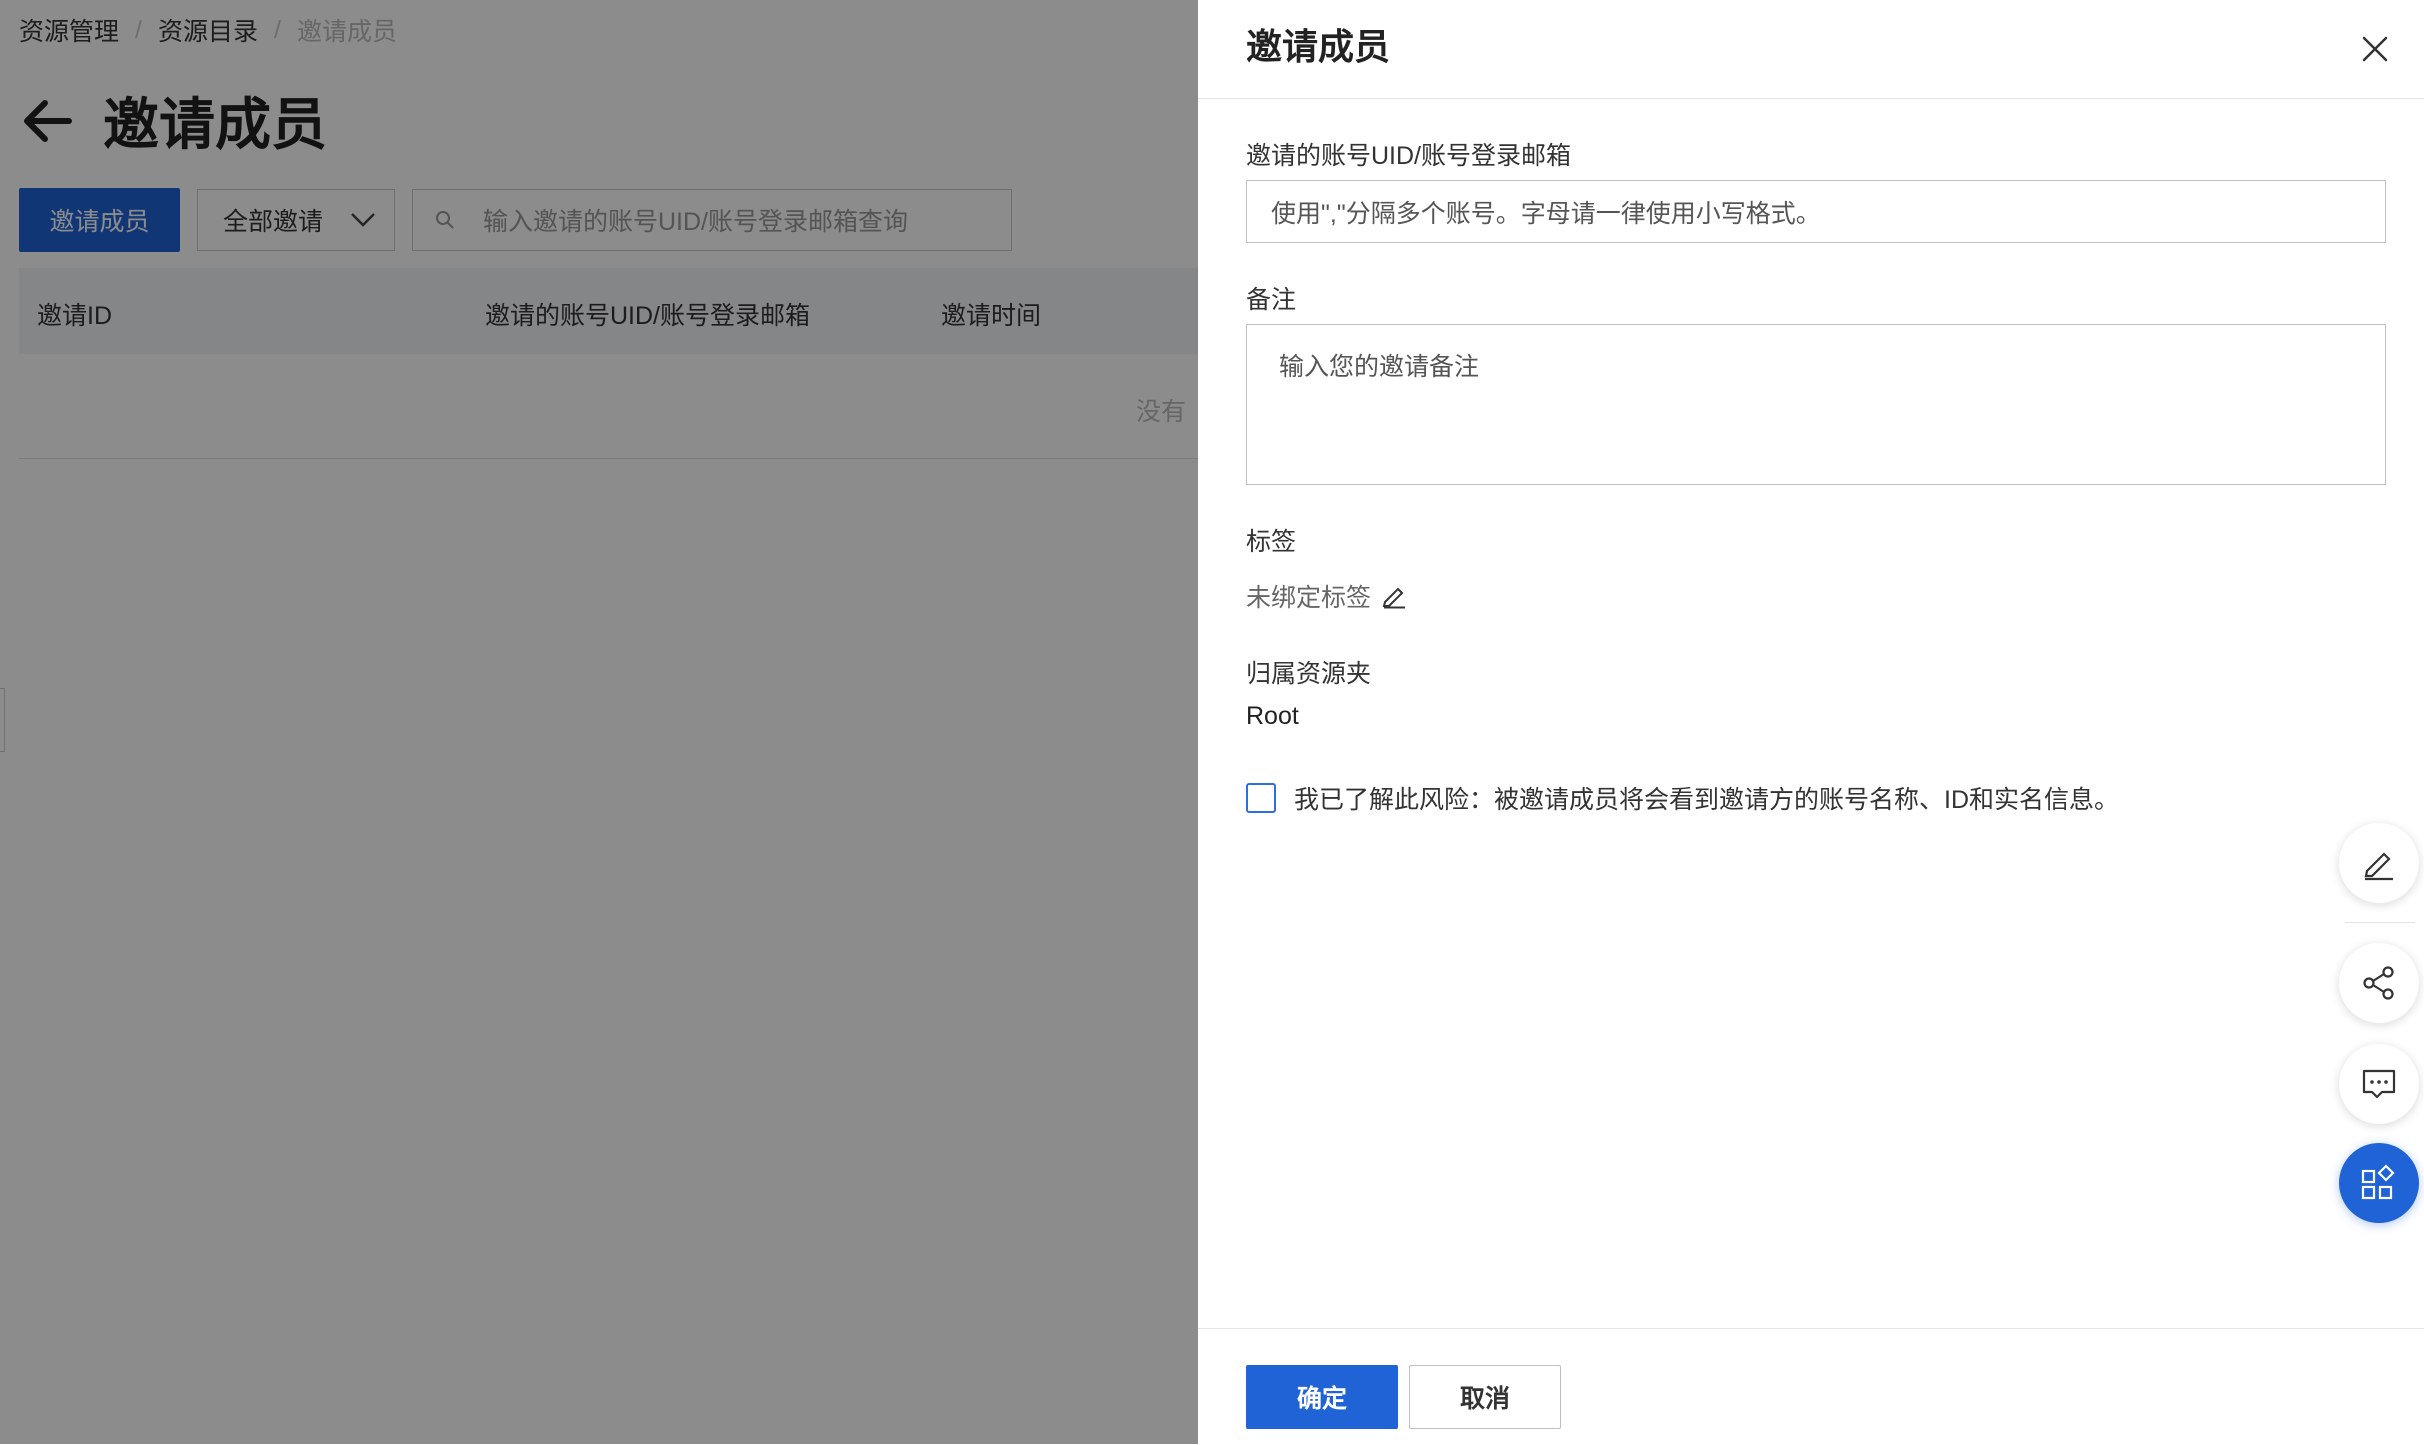 This screenshot has width=2424, height=1445. Describe the element at coordinates (1271, 300) in the screenshot. I see `note-label: 备注` at that location.